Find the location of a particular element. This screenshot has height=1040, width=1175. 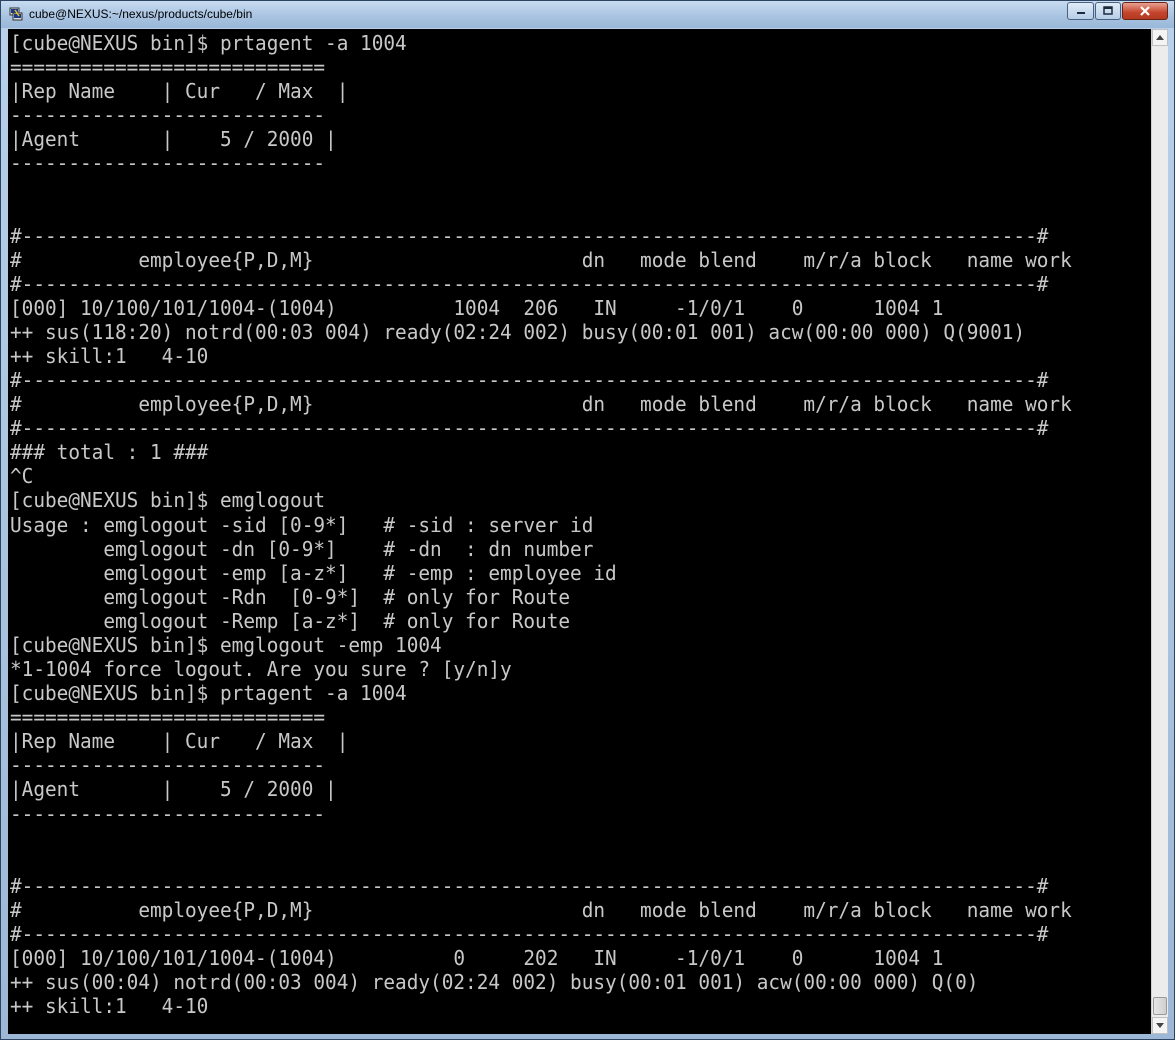

vertical-scrollbar is located at coordinates (1159, 531).